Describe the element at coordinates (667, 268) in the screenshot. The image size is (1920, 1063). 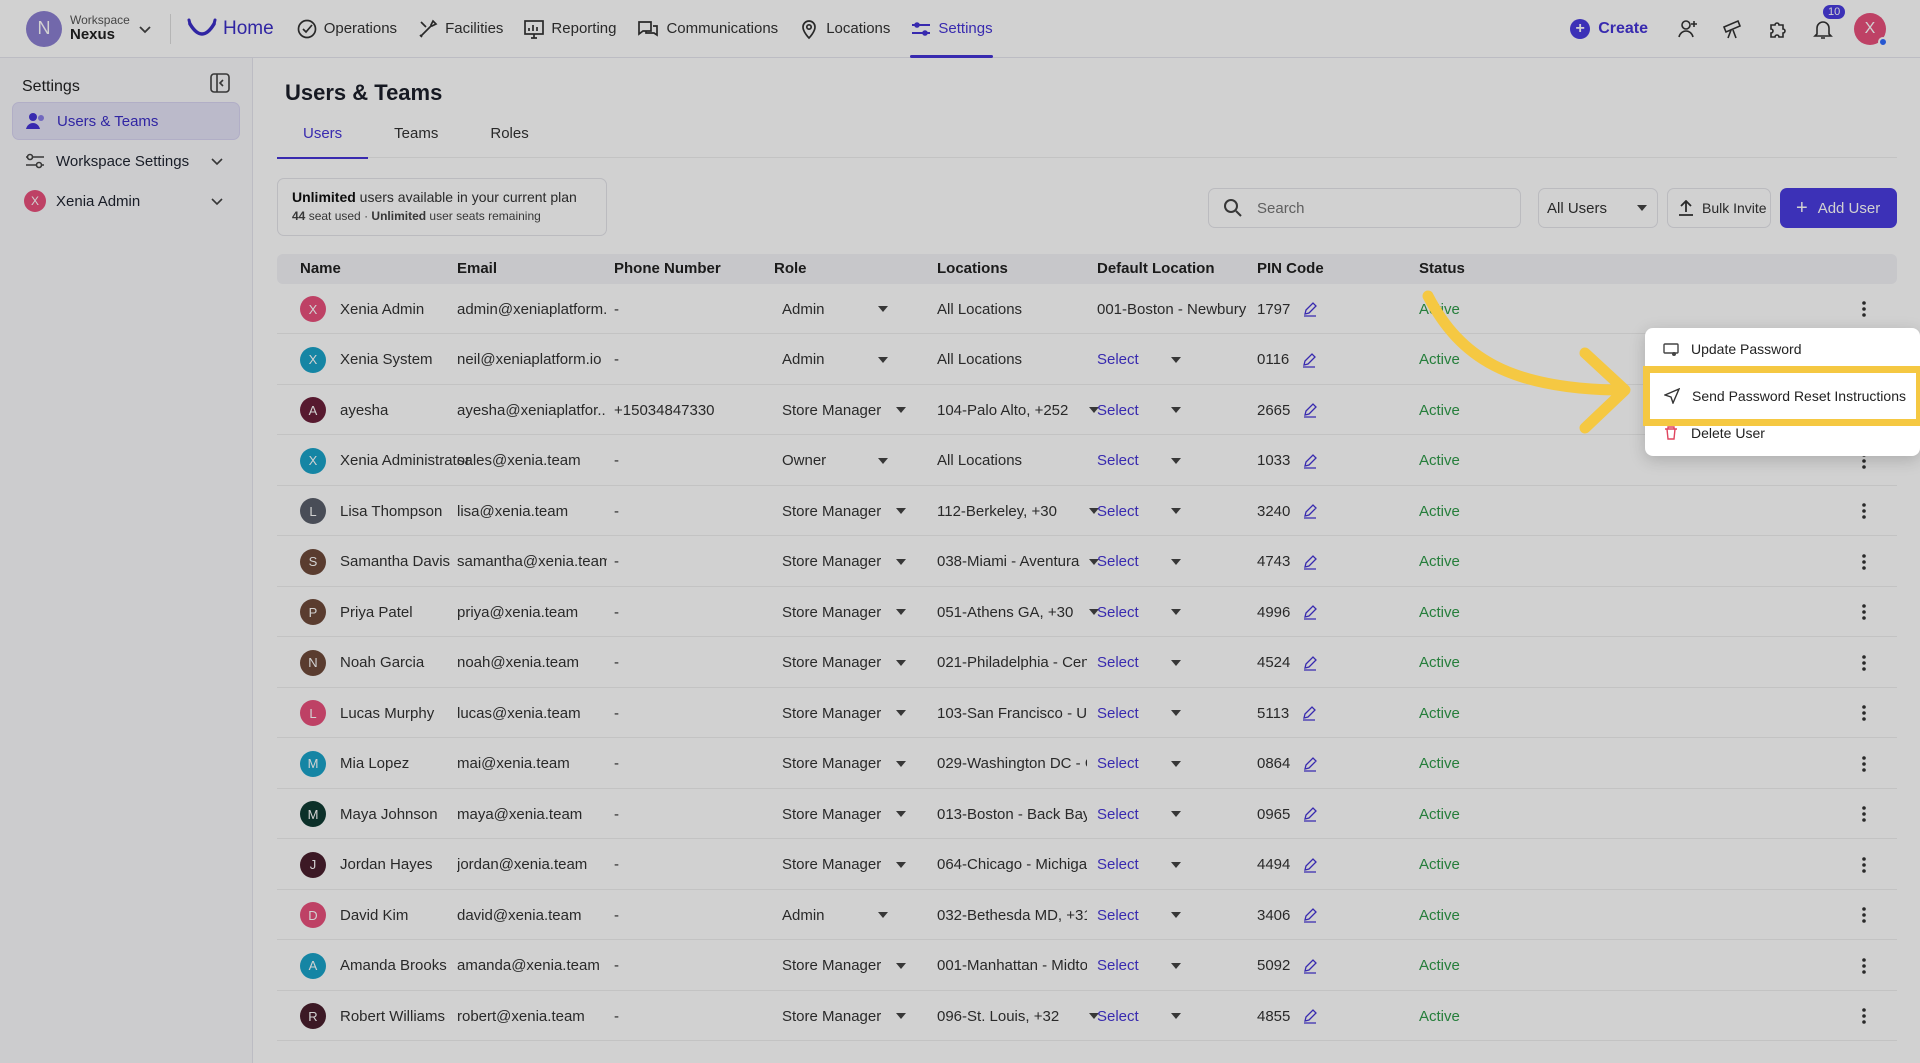
I see `col-phone: Phone Number` at that location.